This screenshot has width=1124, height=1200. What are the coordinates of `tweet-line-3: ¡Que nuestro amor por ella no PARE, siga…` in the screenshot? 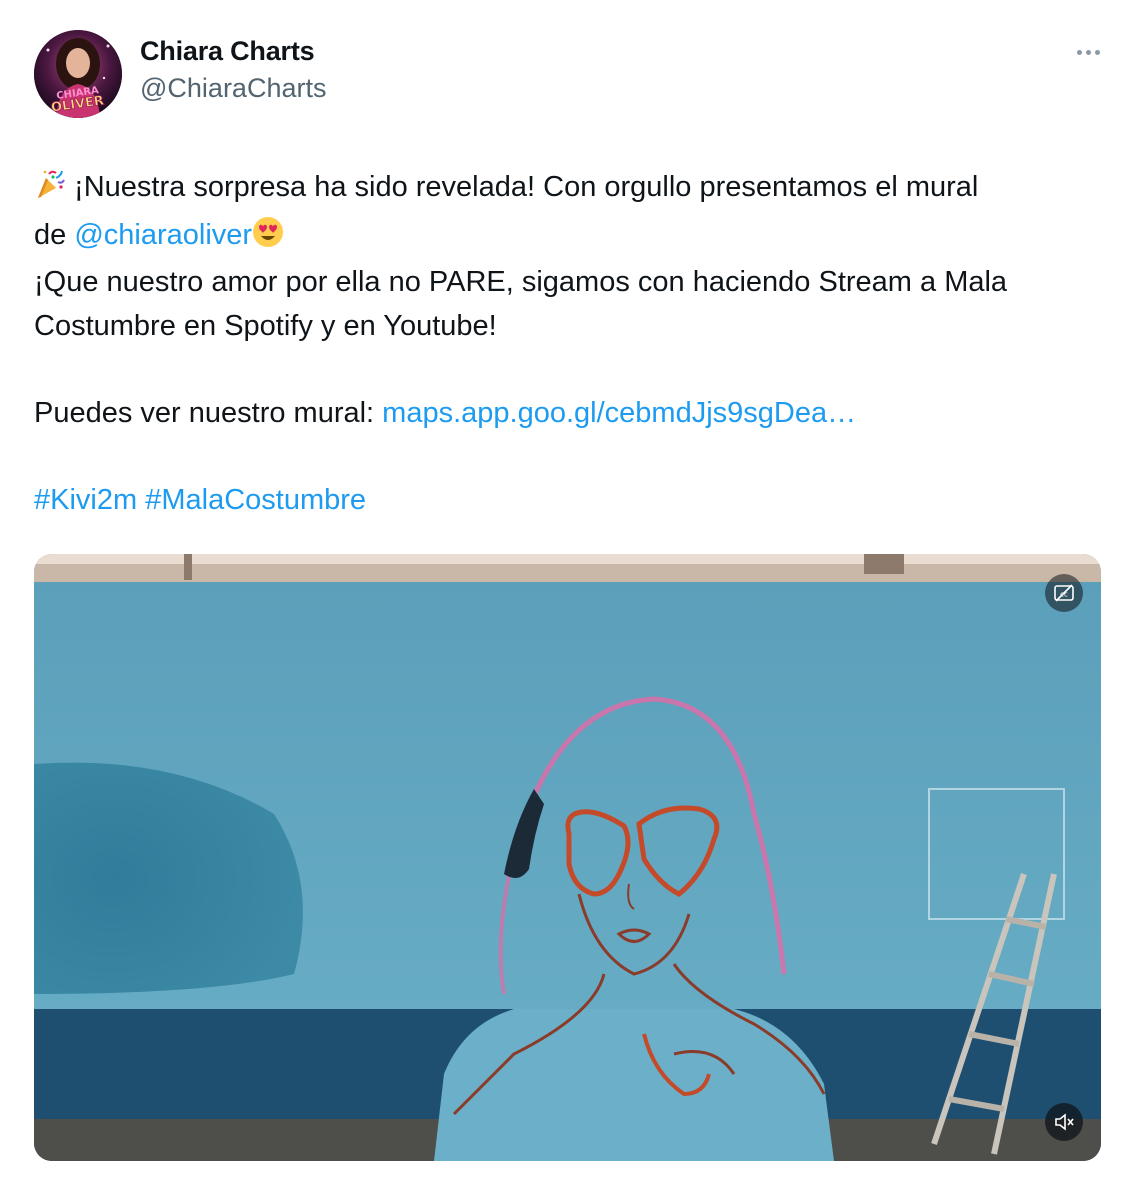 It's located at (521, 282).